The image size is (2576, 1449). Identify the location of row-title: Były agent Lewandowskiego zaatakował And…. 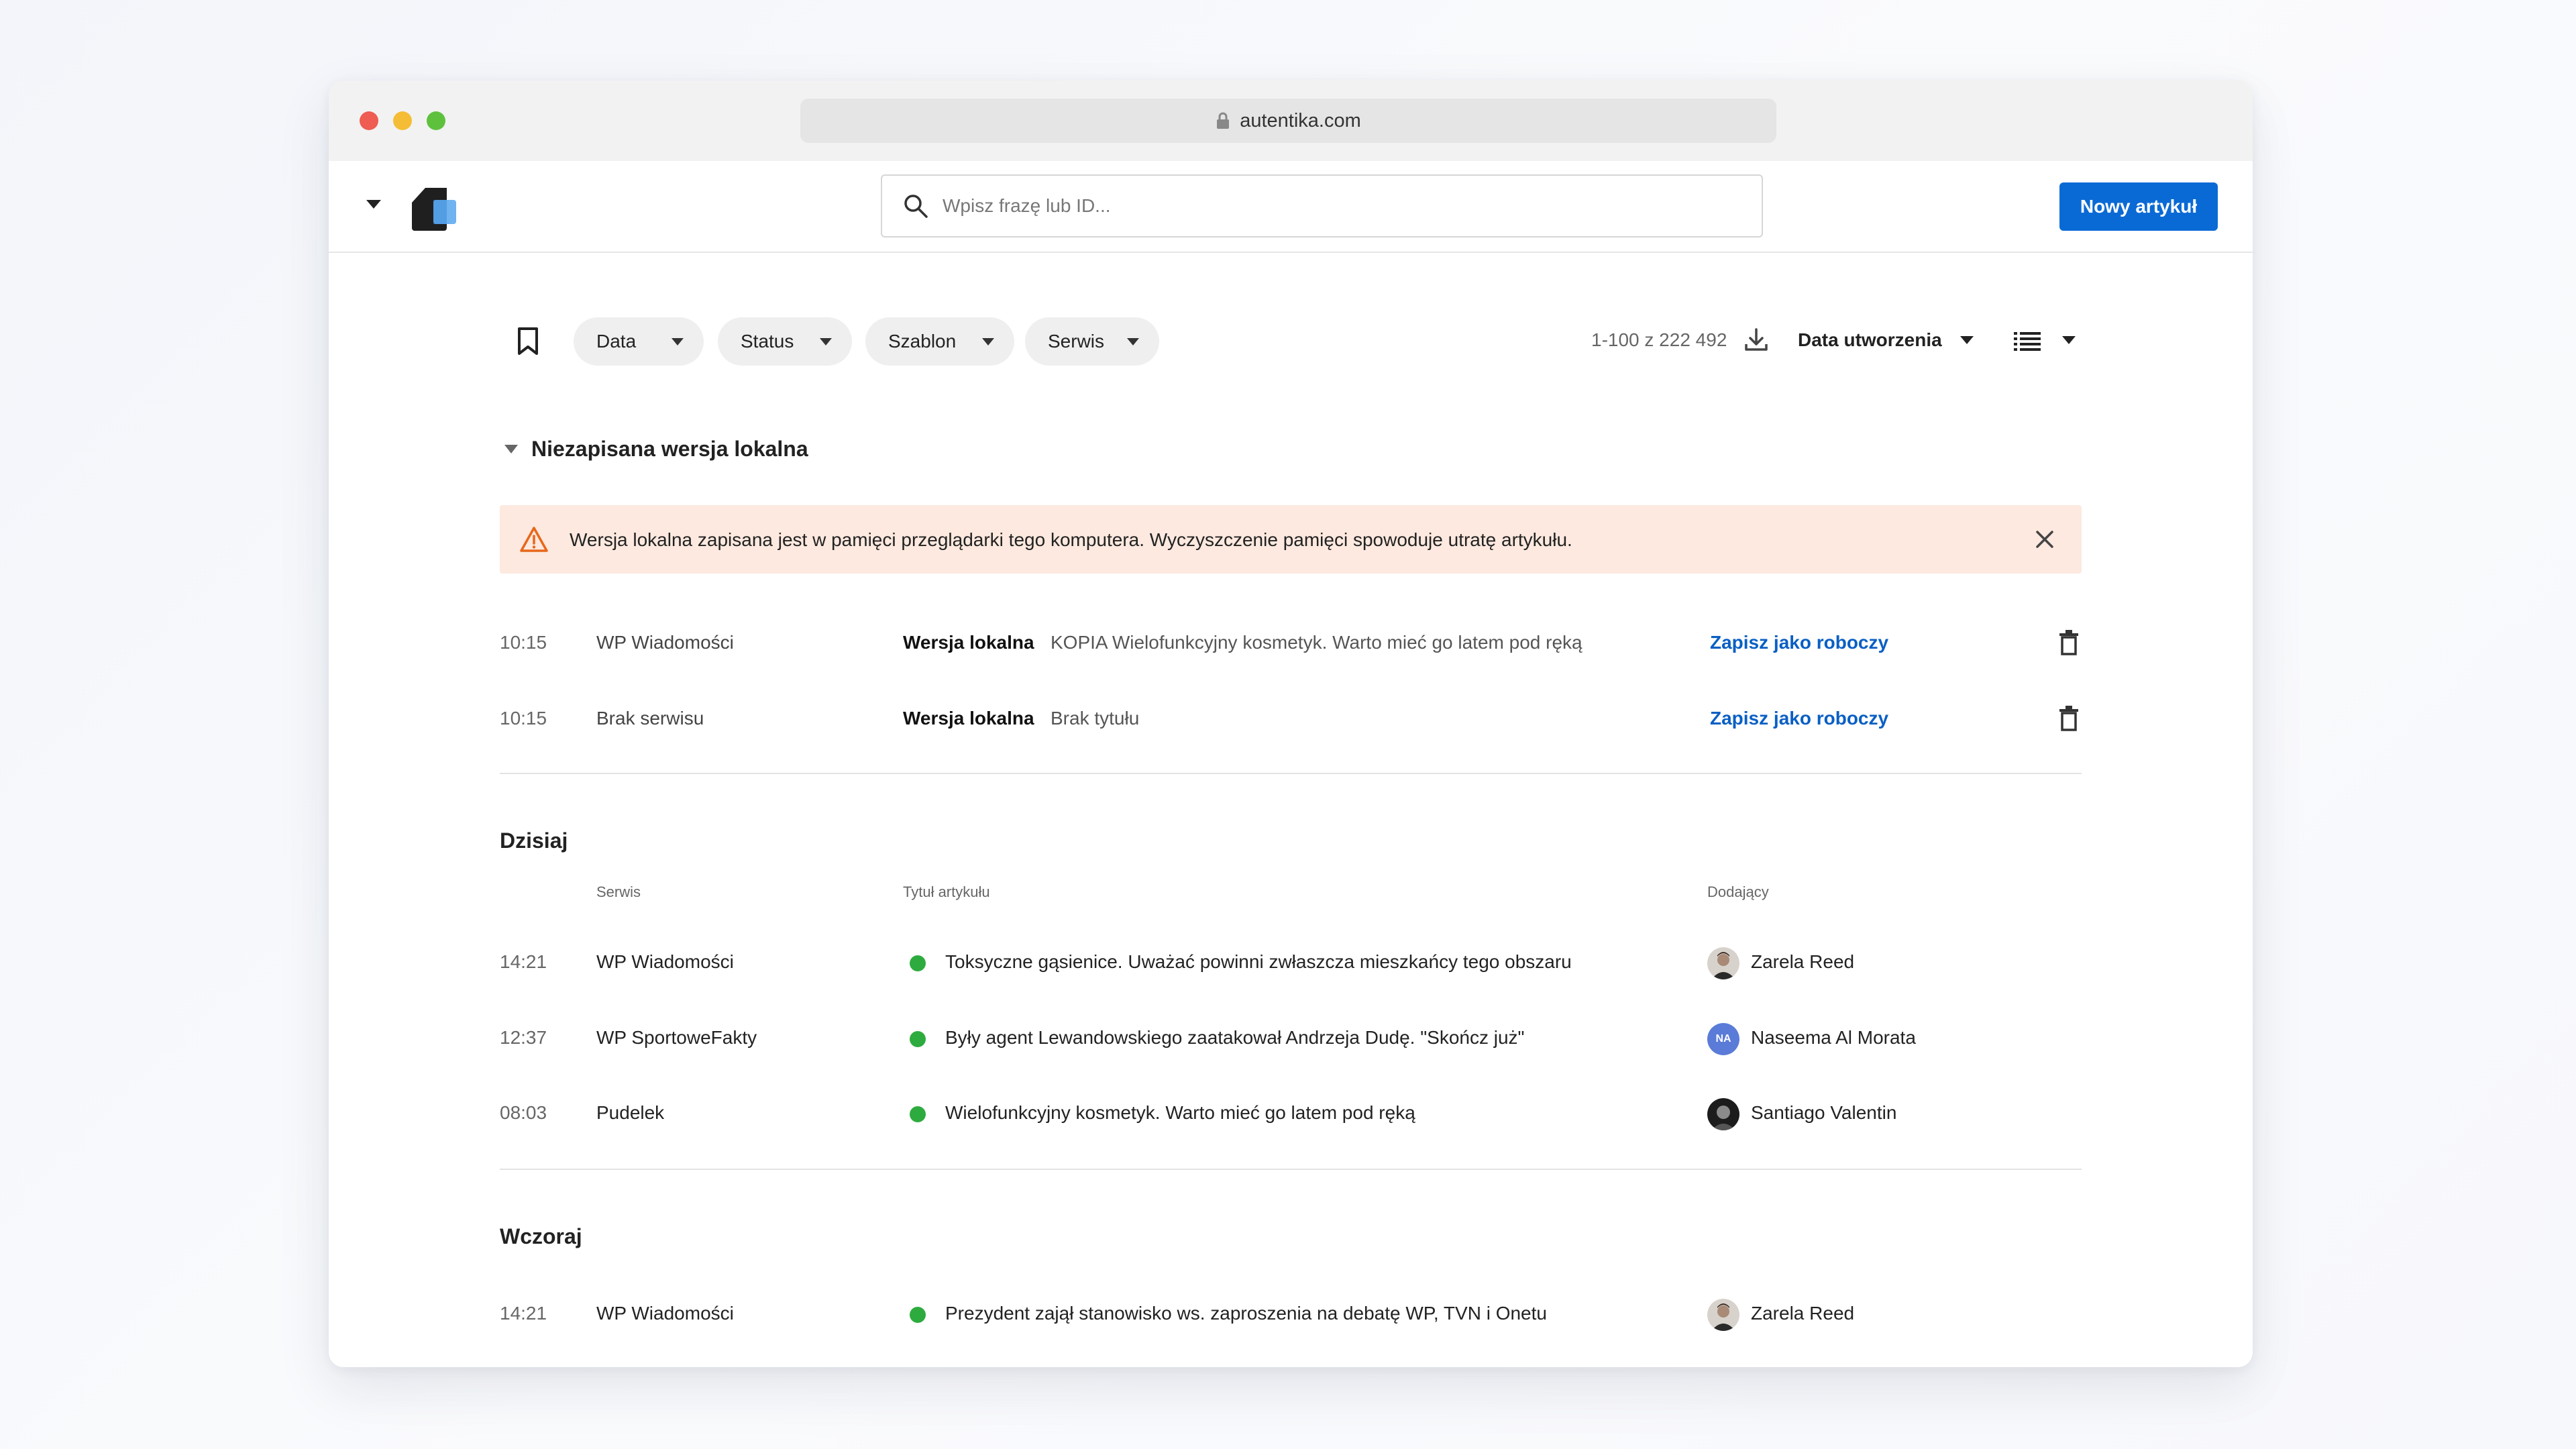
(1235, 1038).